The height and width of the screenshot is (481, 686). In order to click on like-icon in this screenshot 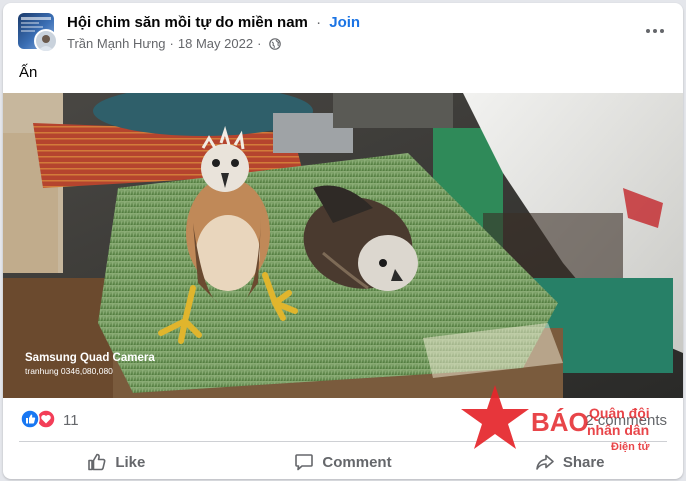, I will do `click(30, 419)`.